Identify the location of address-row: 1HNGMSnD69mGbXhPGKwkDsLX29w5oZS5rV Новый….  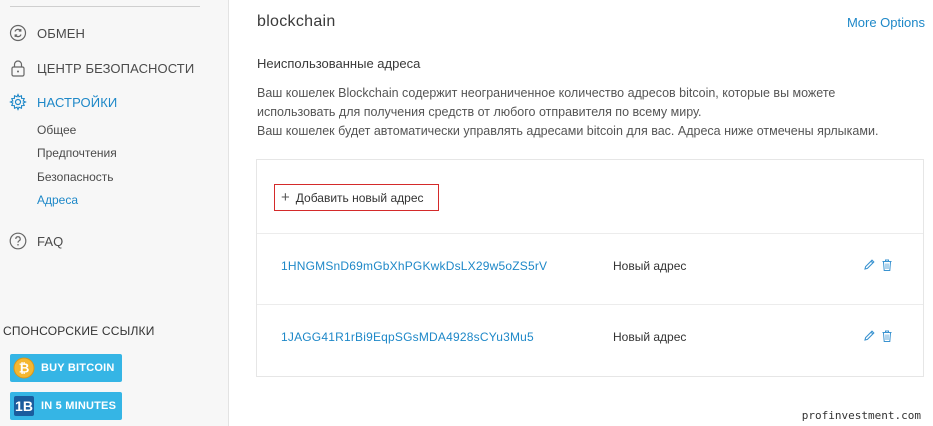
(590, 267).